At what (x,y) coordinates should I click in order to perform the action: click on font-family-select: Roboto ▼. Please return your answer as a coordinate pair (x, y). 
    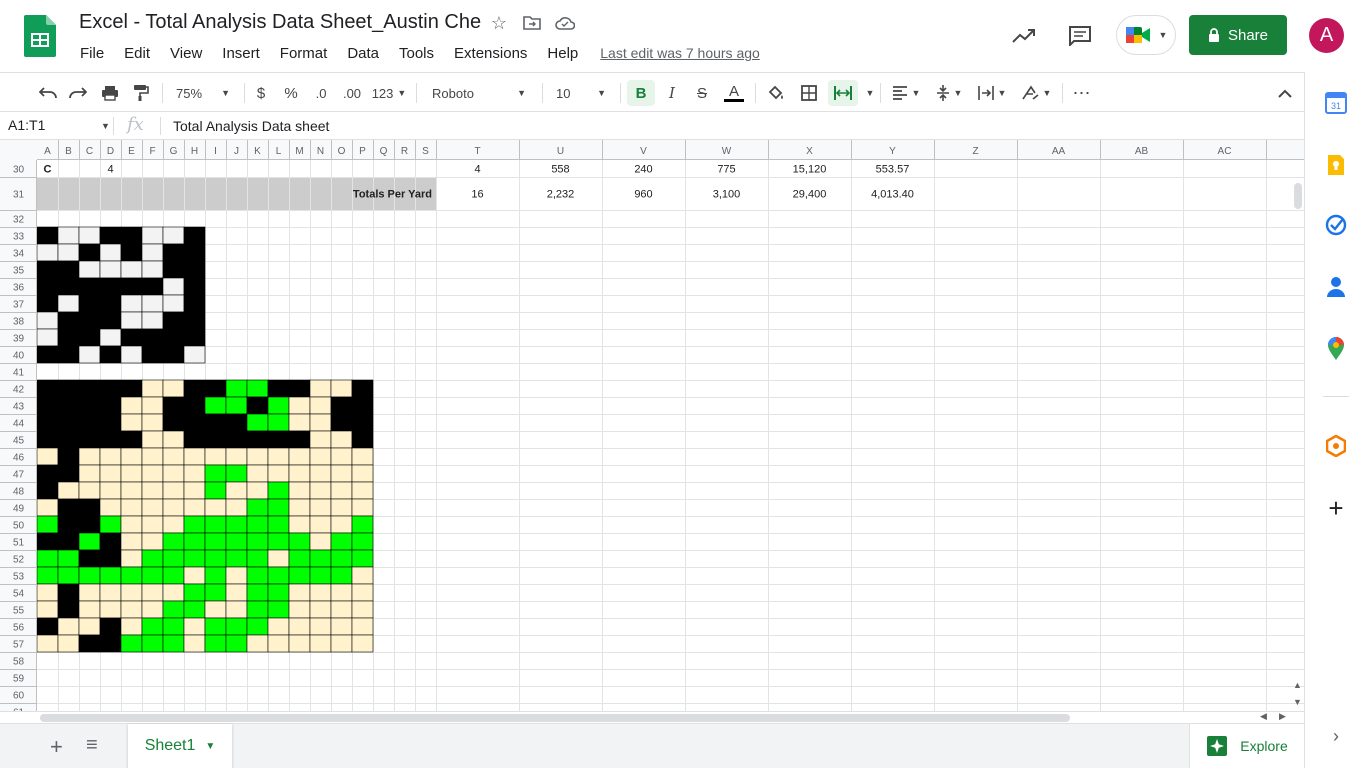
    Looking at the image, I should click on (479, 93).